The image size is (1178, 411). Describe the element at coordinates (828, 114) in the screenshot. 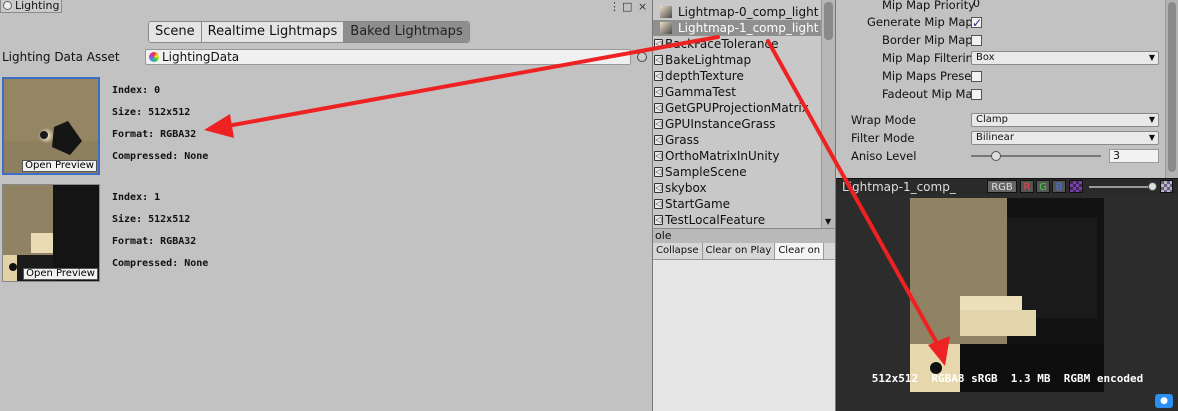

I see `project-scrollbar: ▼` at that location.